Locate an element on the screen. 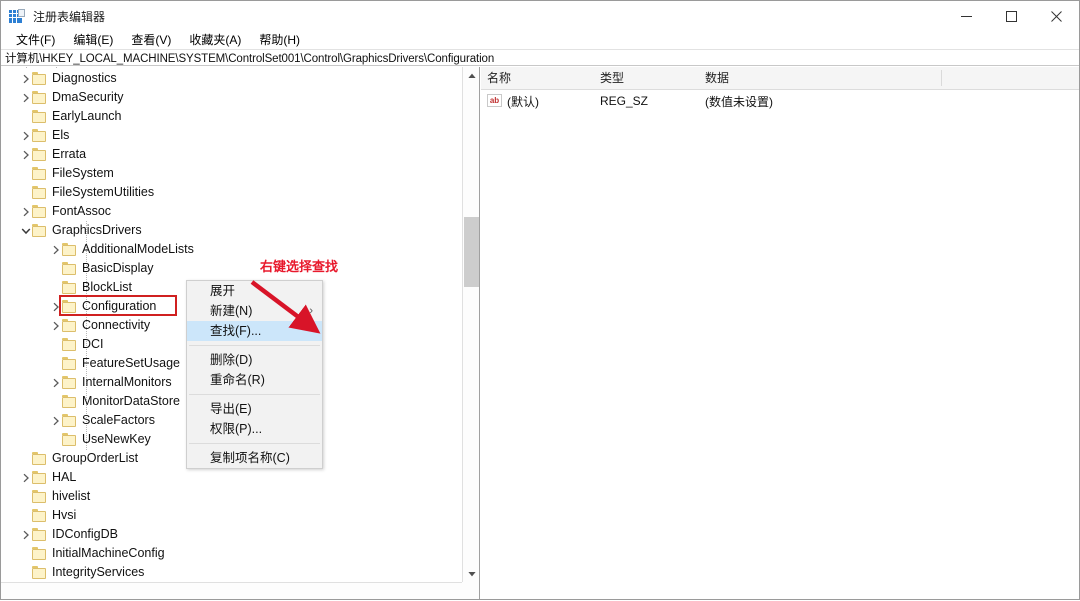 The width and height of the screenshot is (1080, 601). menu-favorites: 收藏夹(A) is located at coordinates (215, 40).